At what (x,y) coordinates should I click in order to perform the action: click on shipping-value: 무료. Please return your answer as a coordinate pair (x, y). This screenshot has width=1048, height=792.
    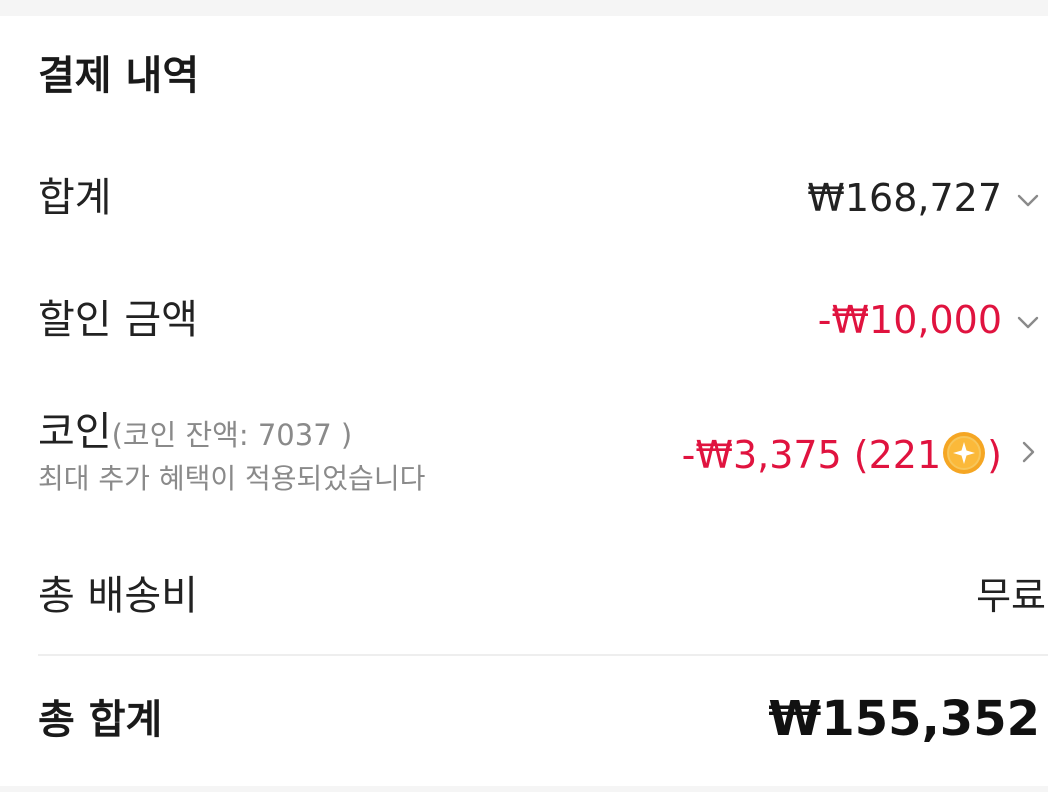
    Looking at the image, I should click on (1011, 596).